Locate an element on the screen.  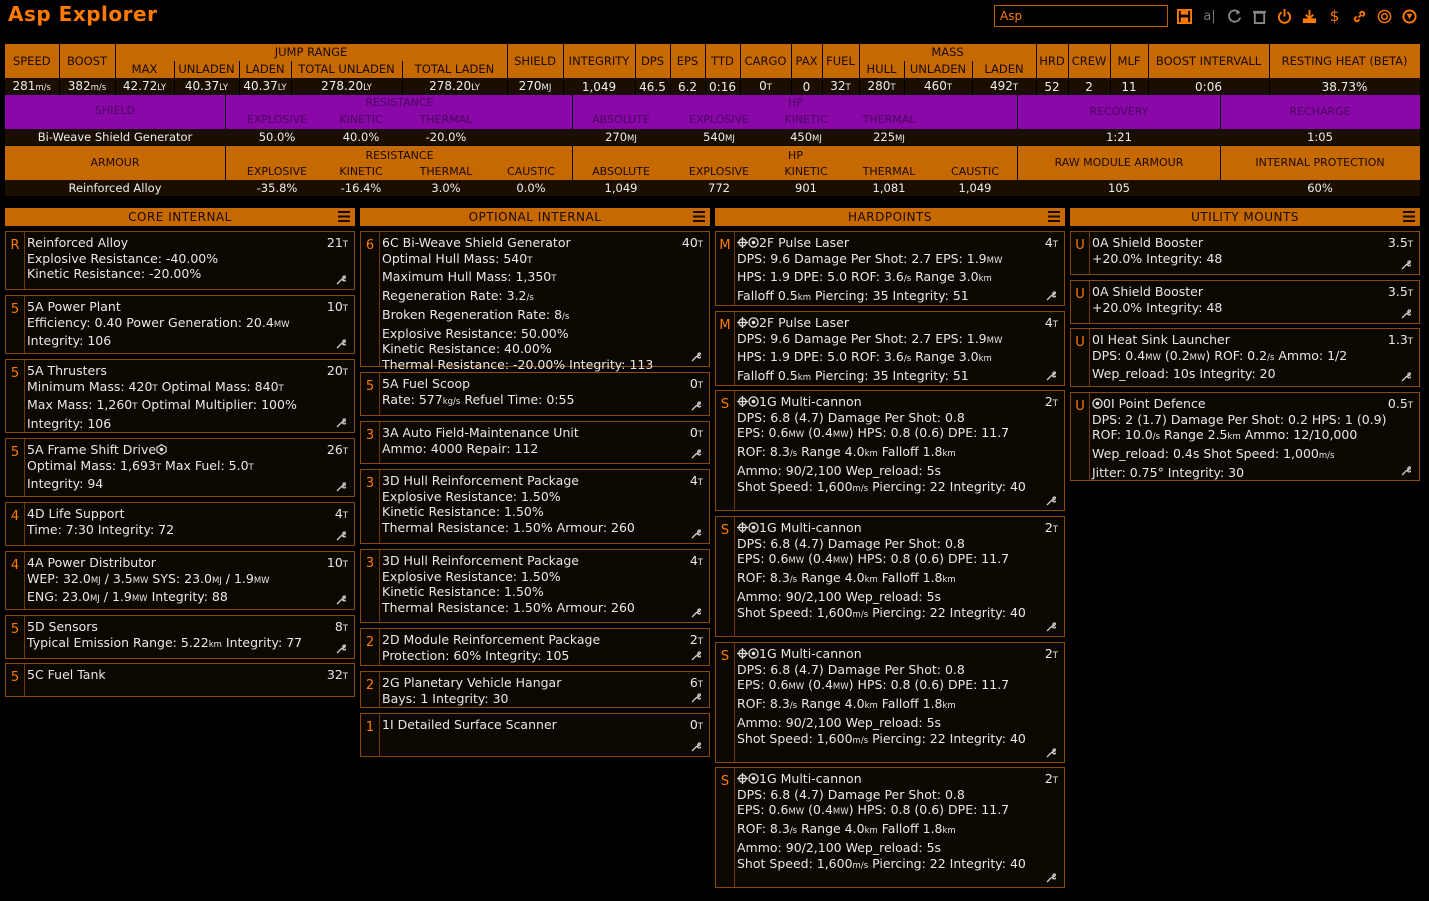
module-stat: Ammo: 90/2,100 Wep_reload: 5s is located at coordinates (839, 722).